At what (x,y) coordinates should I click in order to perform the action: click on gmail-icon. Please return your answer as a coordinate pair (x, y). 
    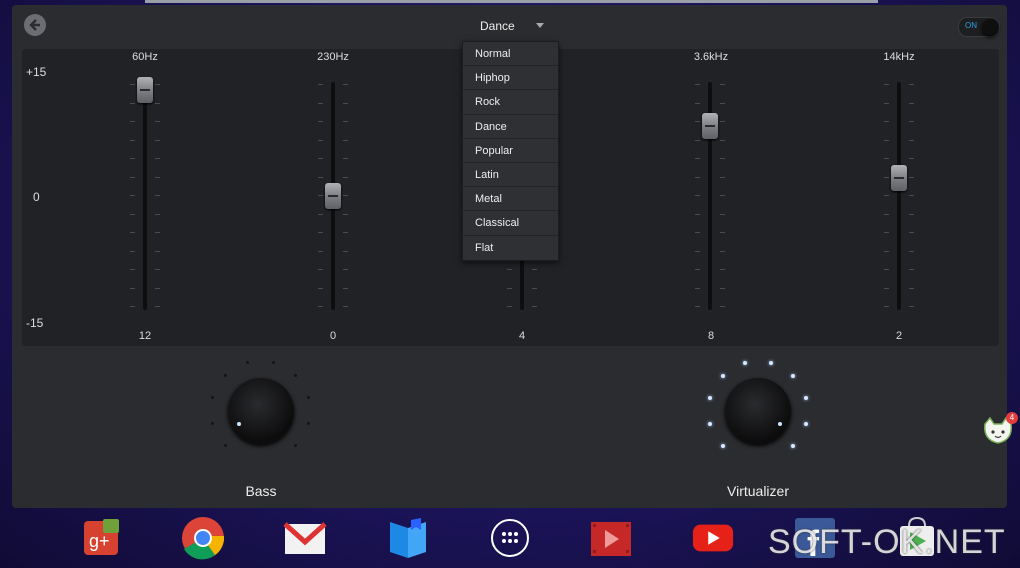
    Looking at the image, I should click on (305, 538).